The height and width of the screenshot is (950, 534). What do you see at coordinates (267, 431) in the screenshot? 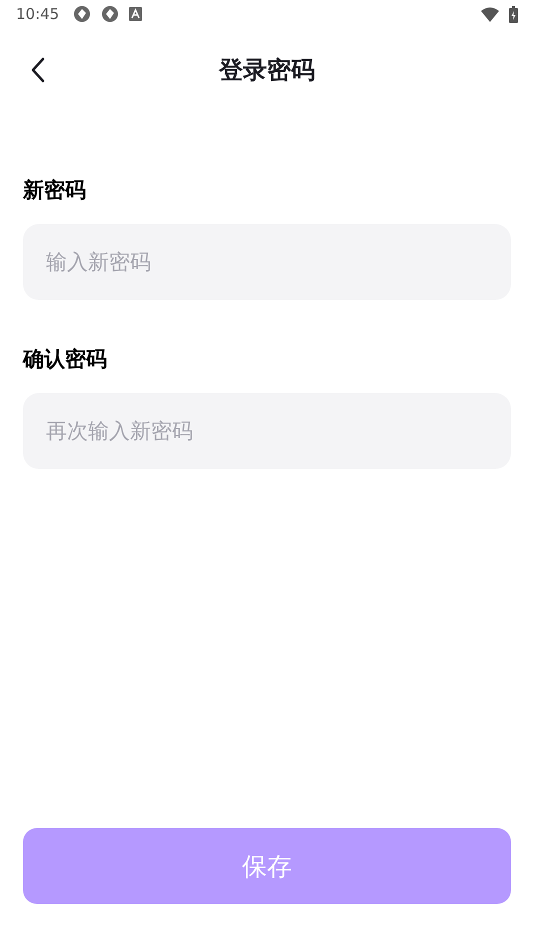
I see `password-field: 再次输入新密码` at bounding box center [267, 431].